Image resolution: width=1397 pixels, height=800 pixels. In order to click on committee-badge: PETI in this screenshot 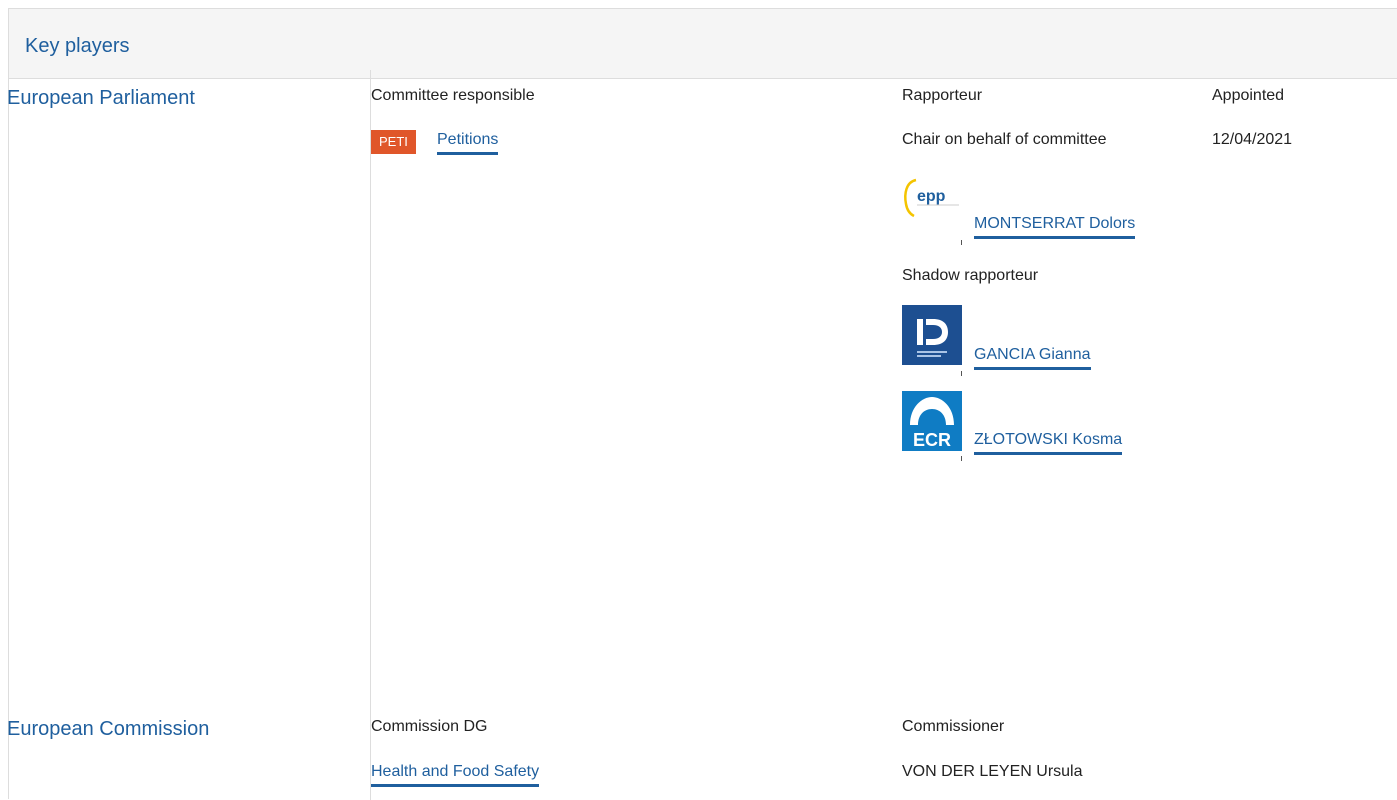, I will do `click(393, 142)`.